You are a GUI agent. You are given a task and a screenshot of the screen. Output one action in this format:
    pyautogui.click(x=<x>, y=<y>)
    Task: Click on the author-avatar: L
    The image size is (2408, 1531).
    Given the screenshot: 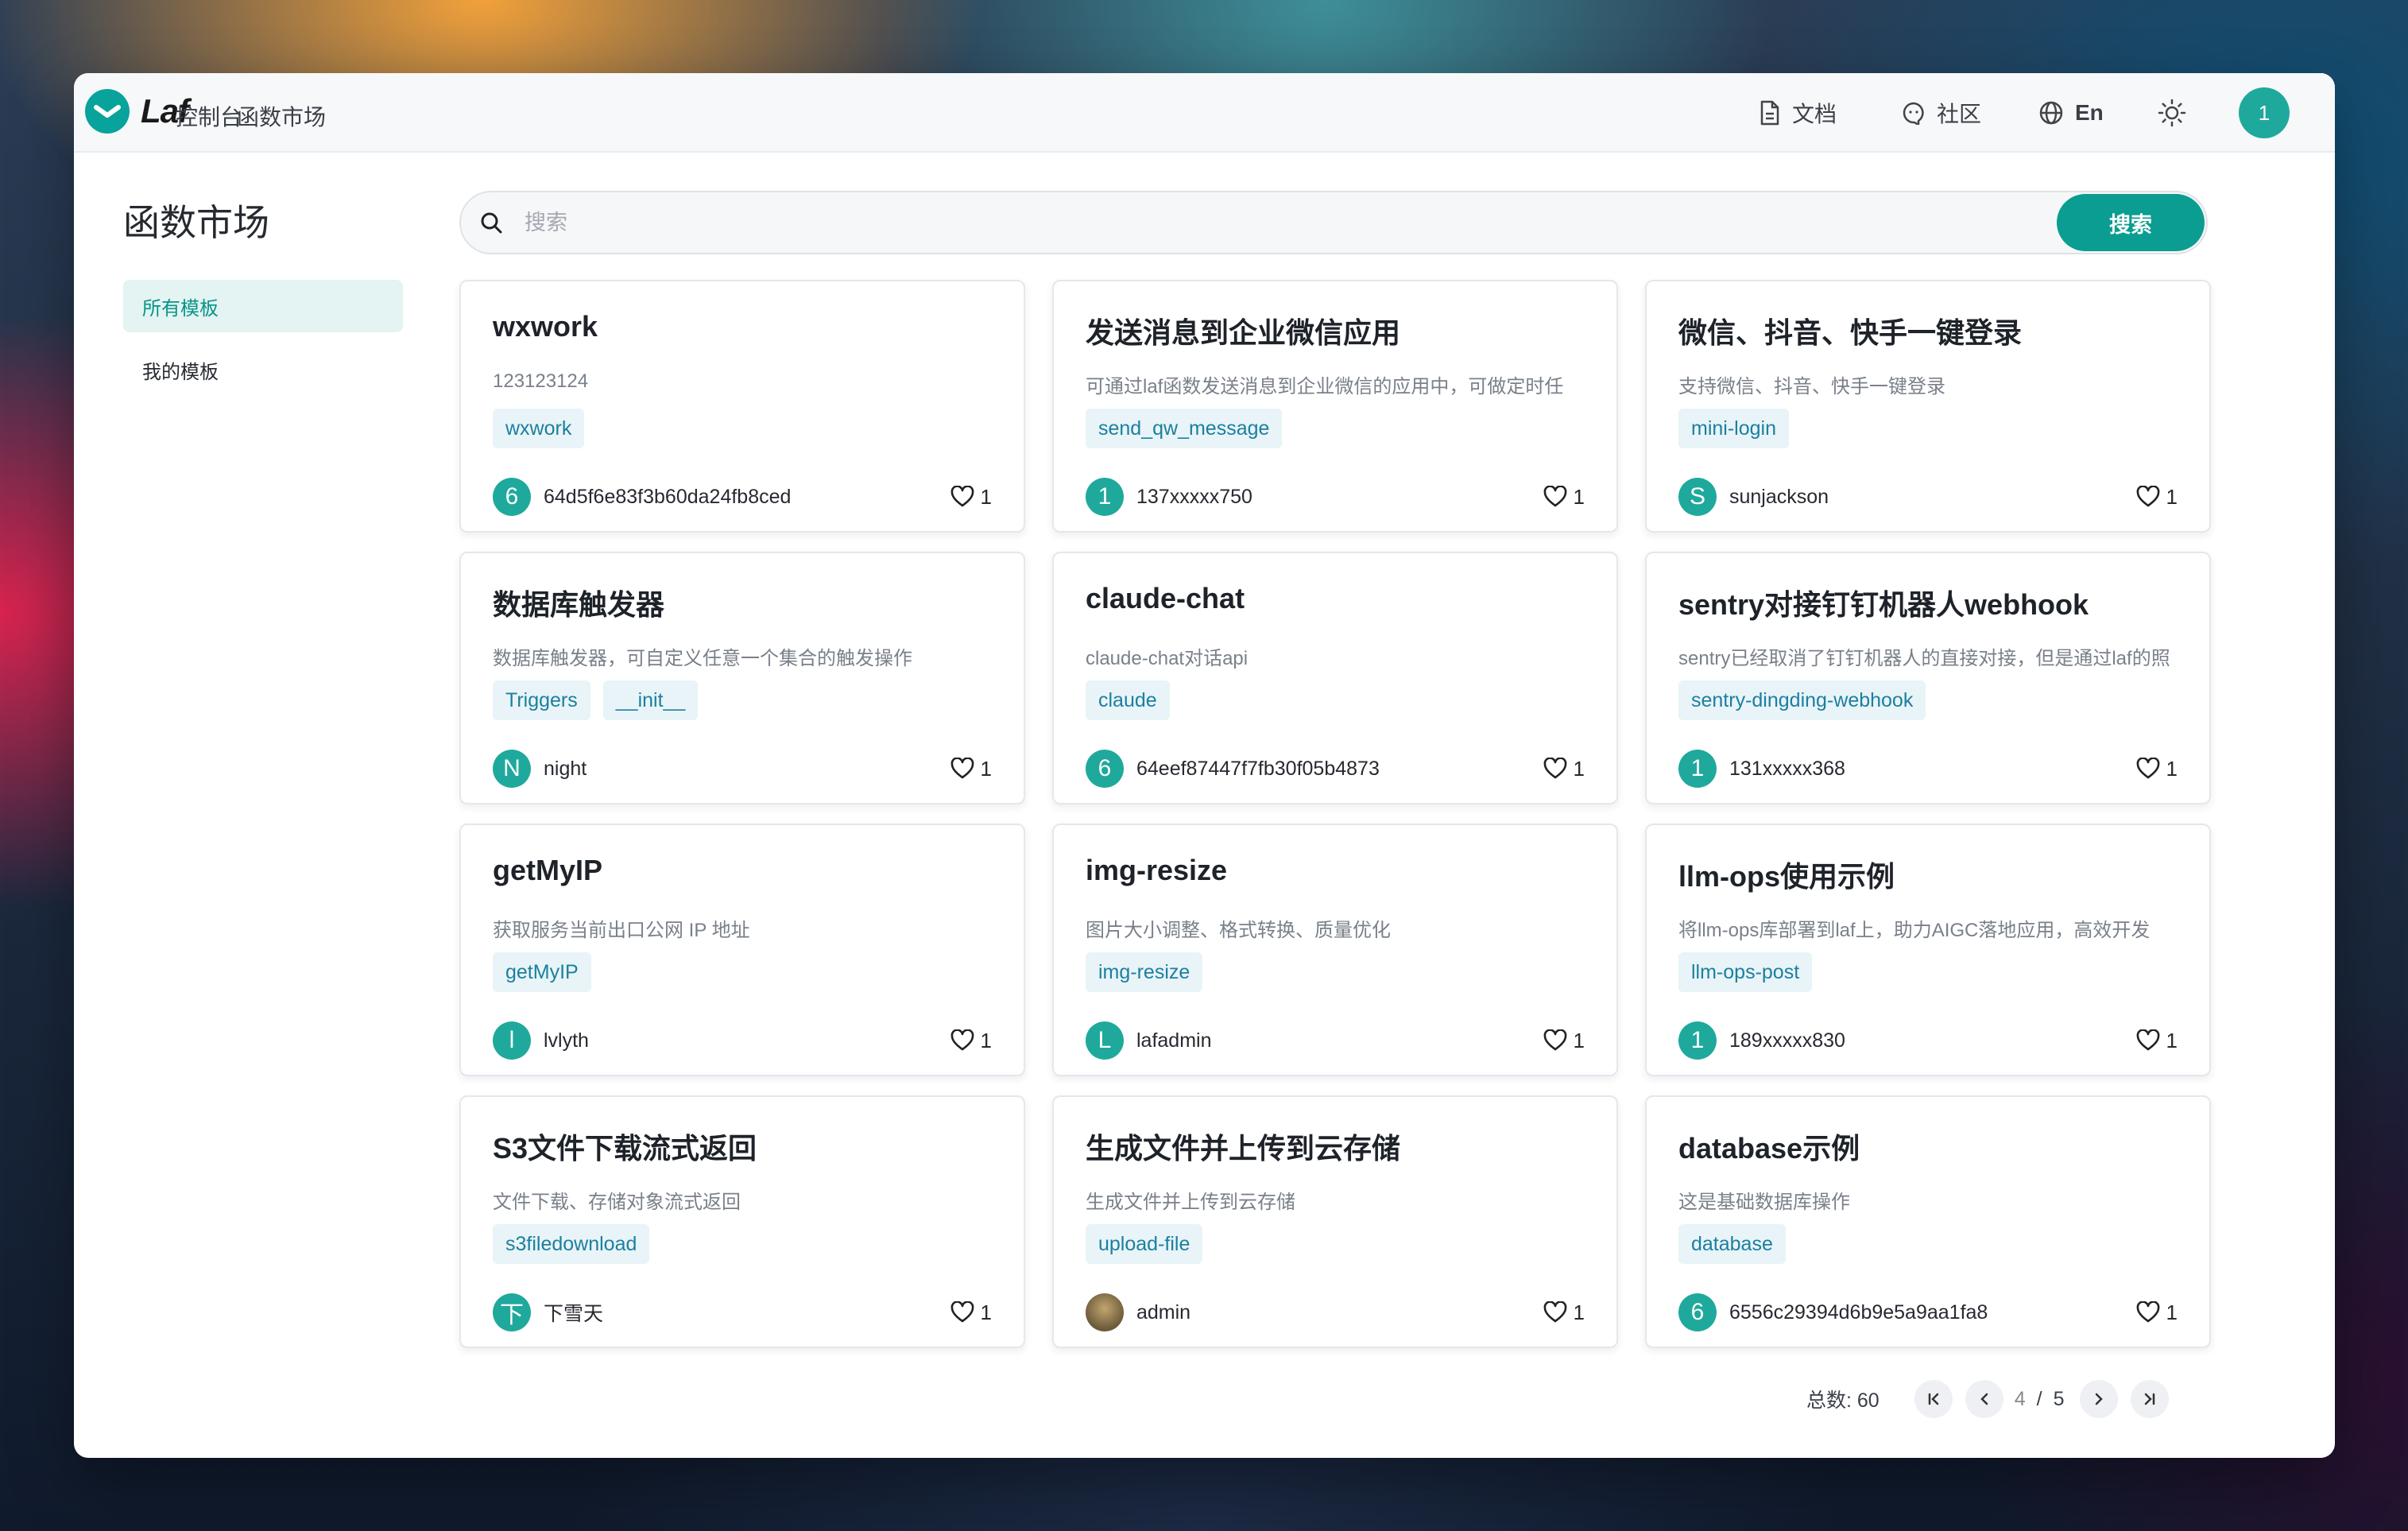 What is the action you would take?
    pyautogui.click(x=1105, y=1040)
    